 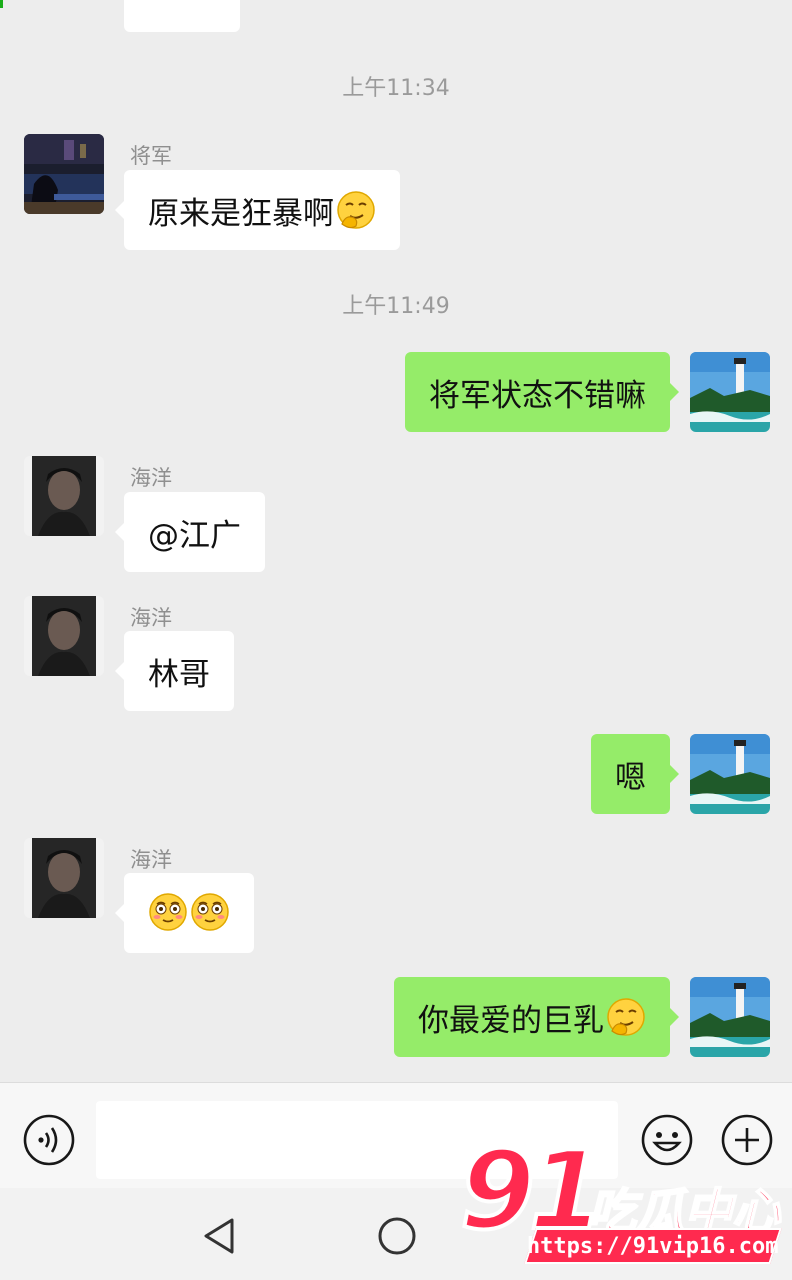 What do you see at coordinates (182, 16) in the screenshot?
I see `previous-message-bubble` at bounding box center [182, 16].